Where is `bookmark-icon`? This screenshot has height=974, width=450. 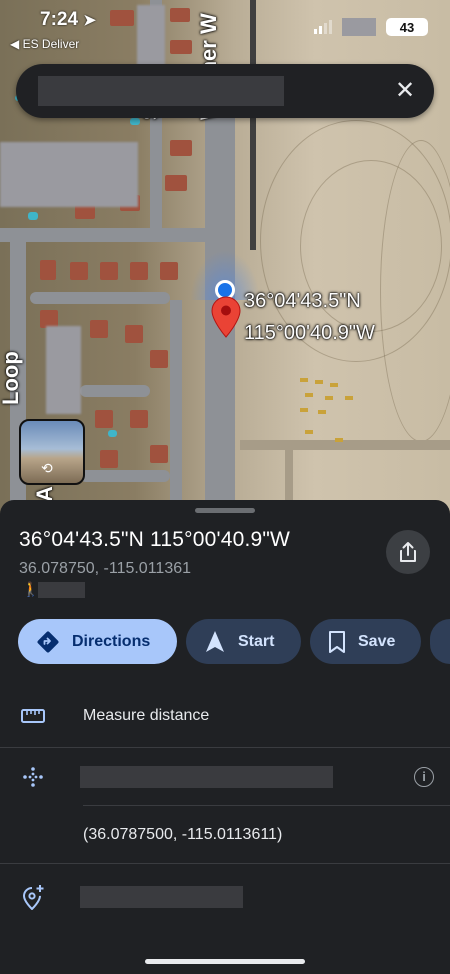
bookmark-icon is located at coordinates (337, 641).